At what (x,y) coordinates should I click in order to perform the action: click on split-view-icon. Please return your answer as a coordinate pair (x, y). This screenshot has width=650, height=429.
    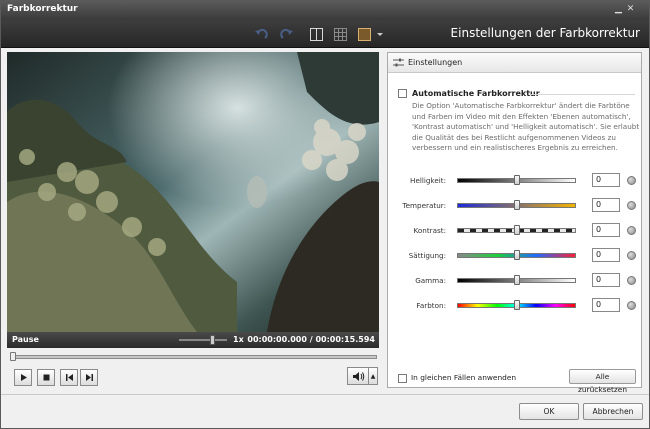
    Looking at the image, I should click on (316, 34).